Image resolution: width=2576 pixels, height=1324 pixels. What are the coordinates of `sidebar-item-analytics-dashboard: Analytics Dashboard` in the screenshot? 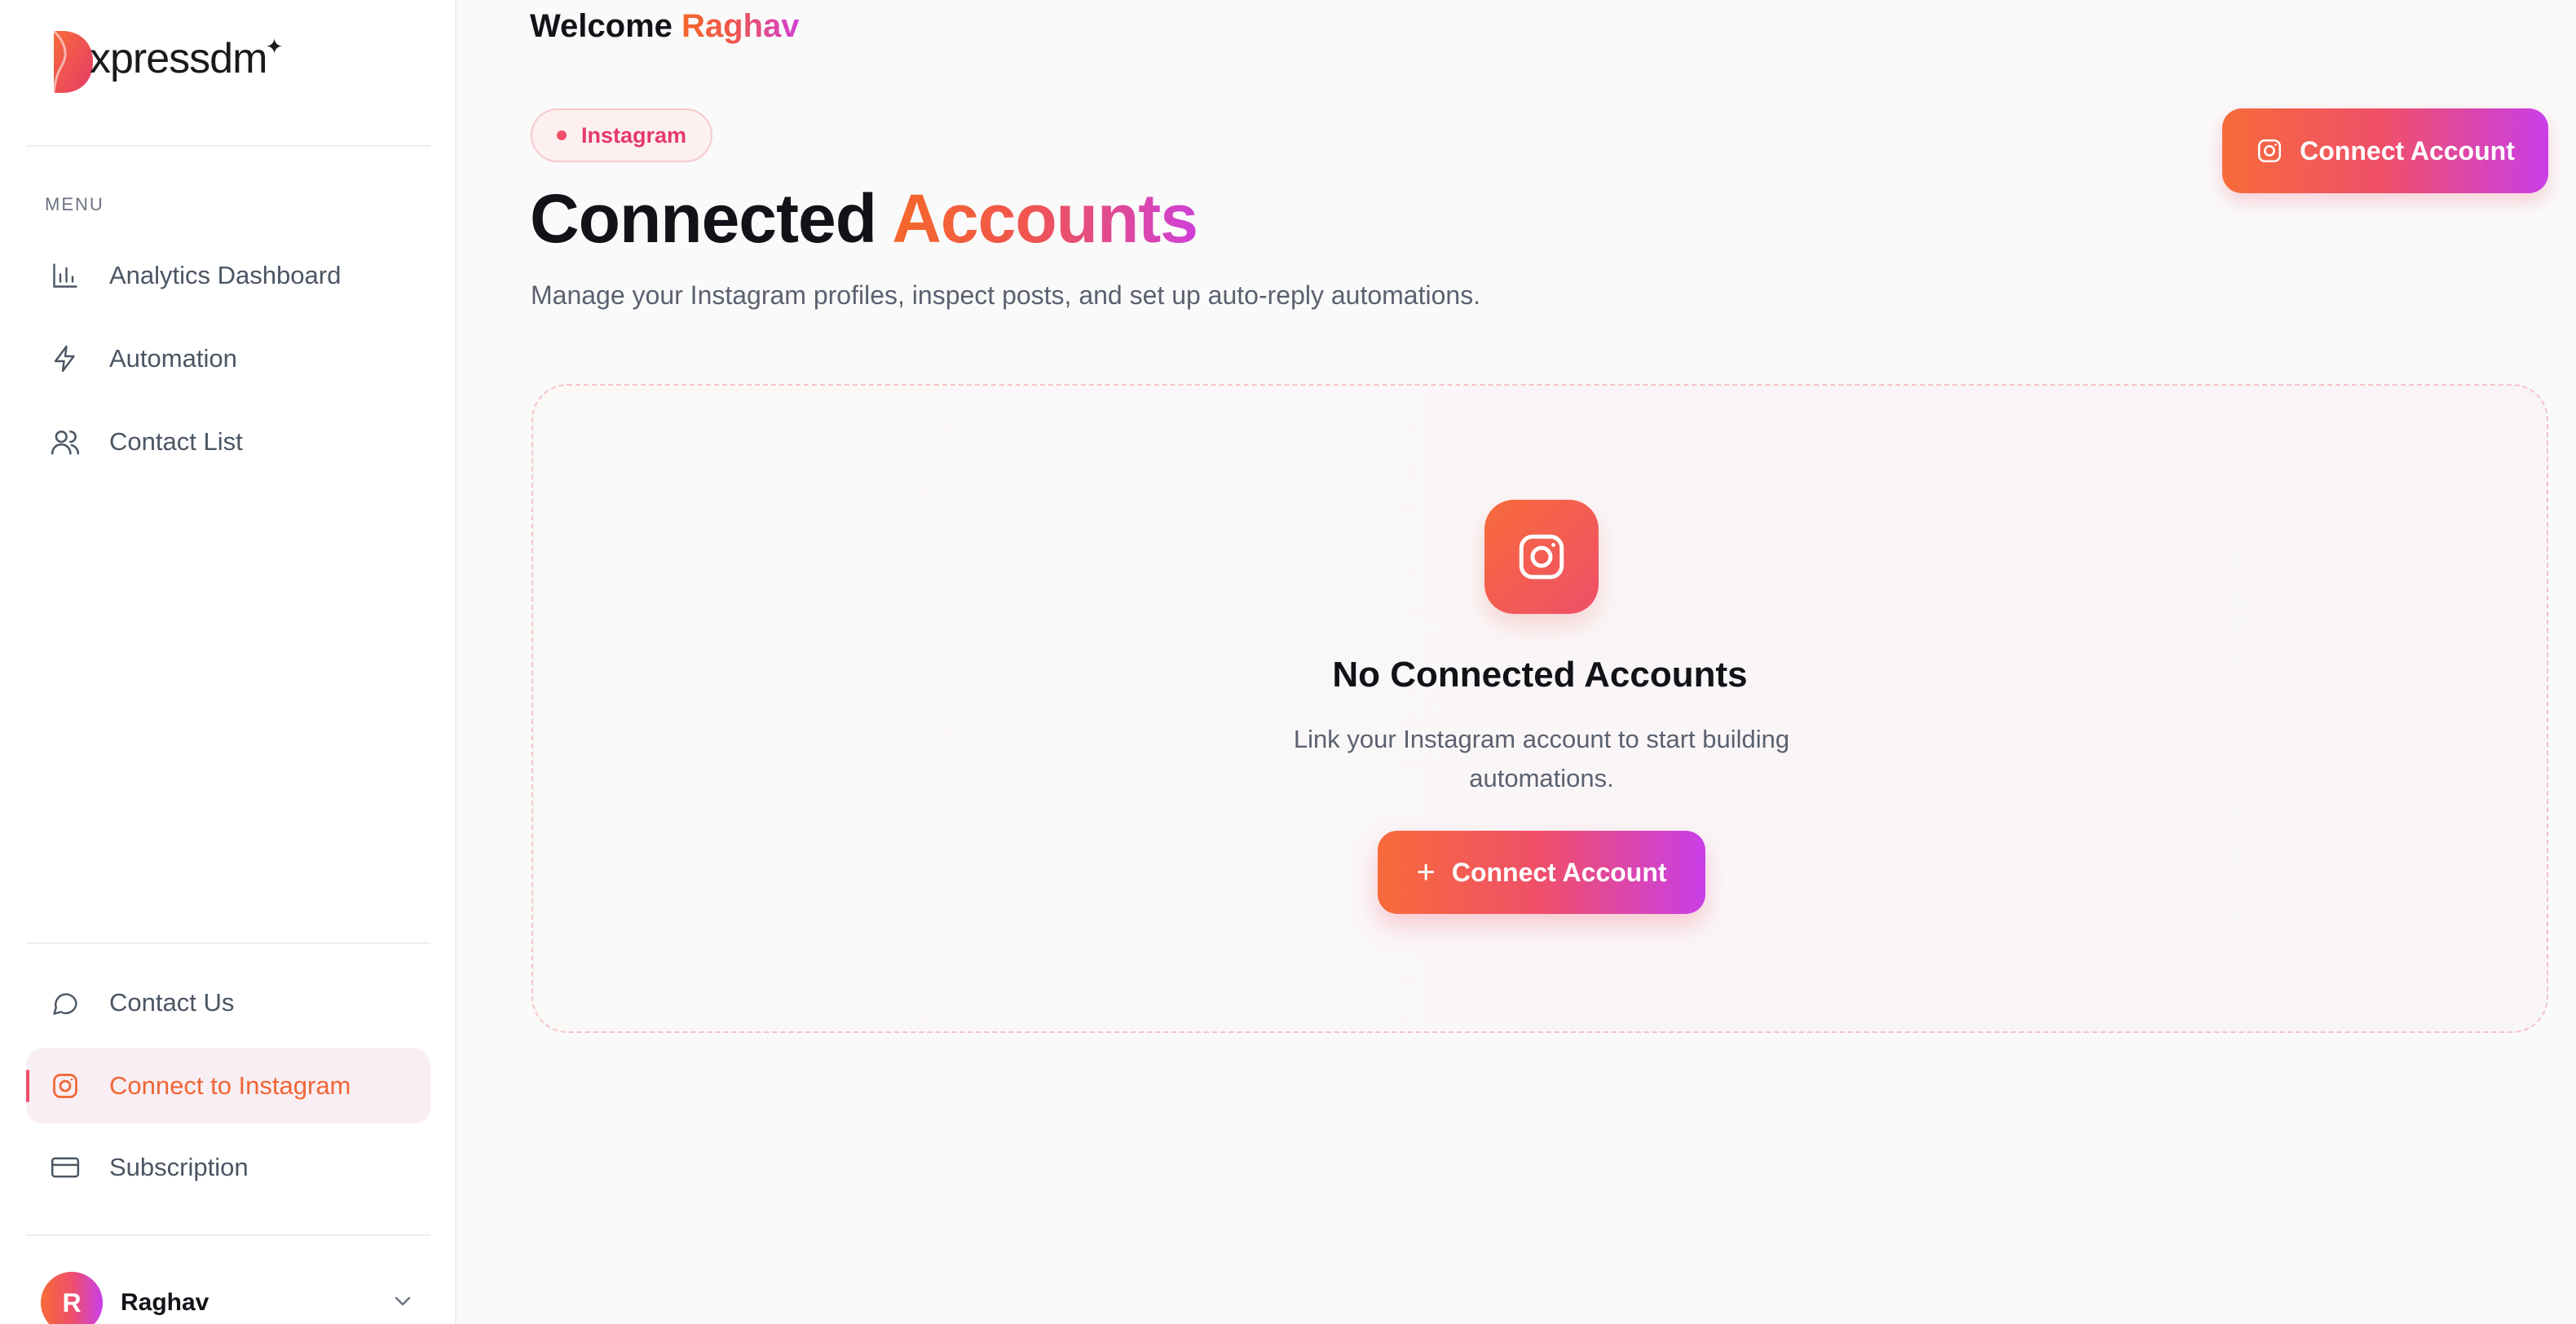 It's located at (228, 275).